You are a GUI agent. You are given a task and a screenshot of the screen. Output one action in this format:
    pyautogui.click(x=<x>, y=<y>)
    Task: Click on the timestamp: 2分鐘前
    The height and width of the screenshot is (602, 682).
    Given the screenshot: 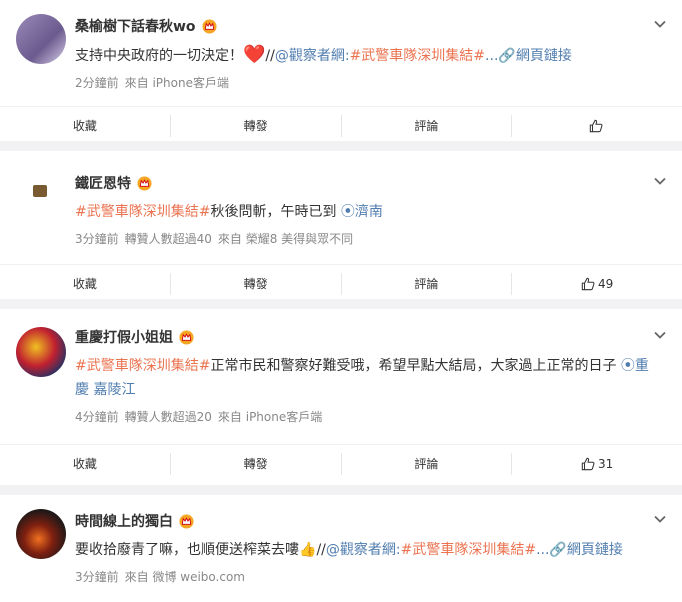 What is the action you would take?
    pyautogui.click(x=97, y=83)
    